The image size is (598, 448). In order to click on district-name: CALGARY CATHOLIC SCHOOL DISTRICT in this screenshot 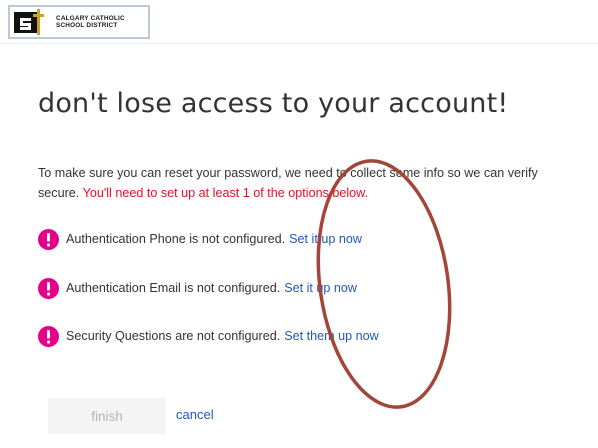, I will do `click(90, 22)`.